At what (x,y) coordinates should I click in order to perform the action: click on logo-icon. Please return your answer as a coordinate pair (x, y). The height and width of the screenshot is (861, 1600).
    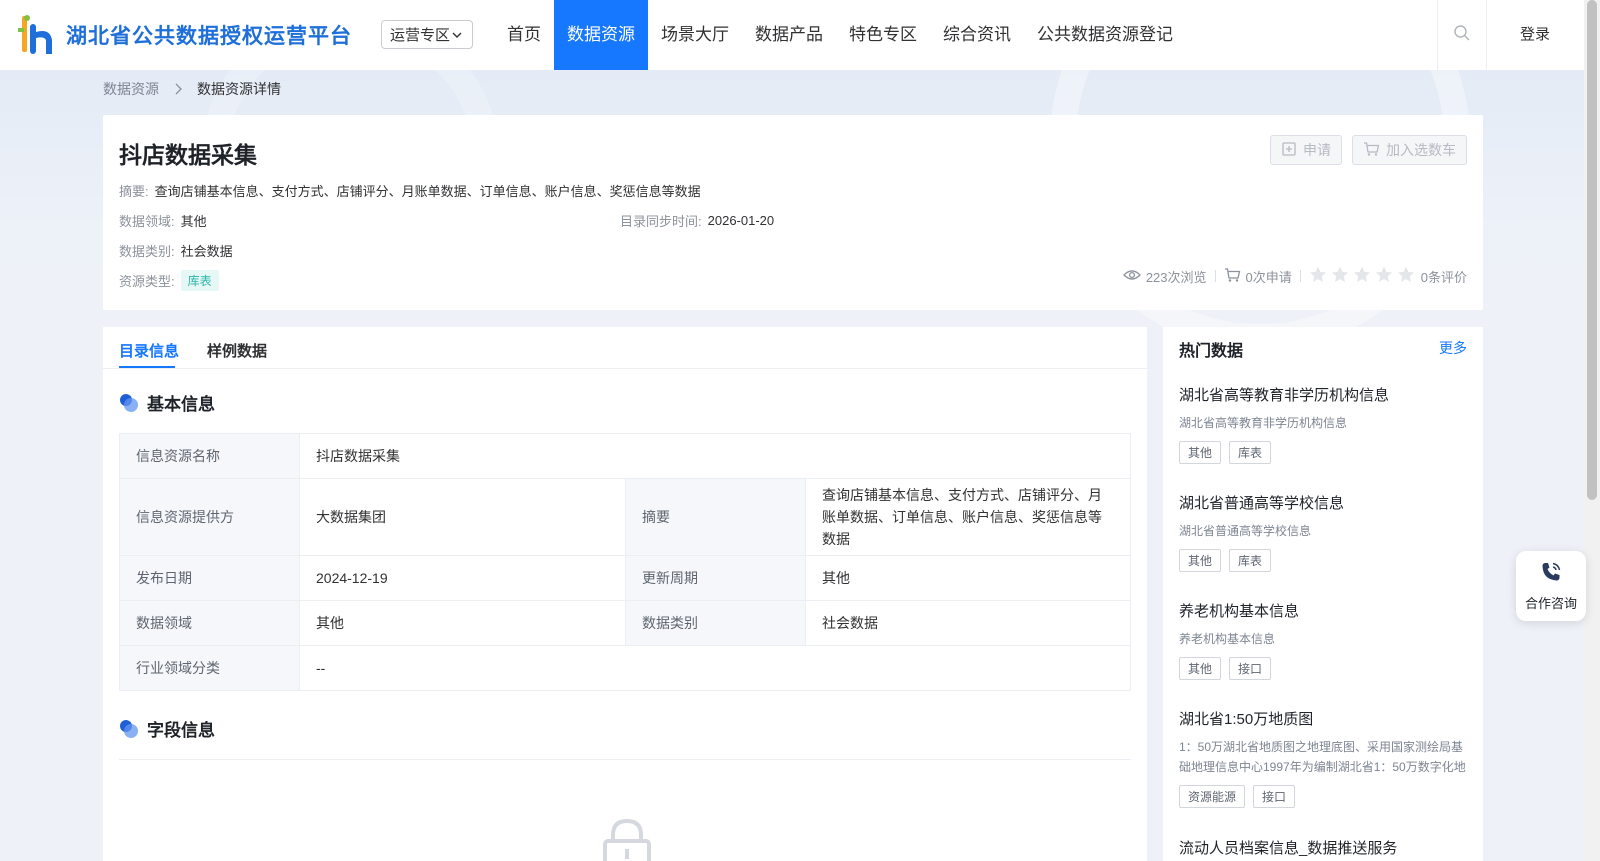
    Looking at the image, I should click on (38, 35).